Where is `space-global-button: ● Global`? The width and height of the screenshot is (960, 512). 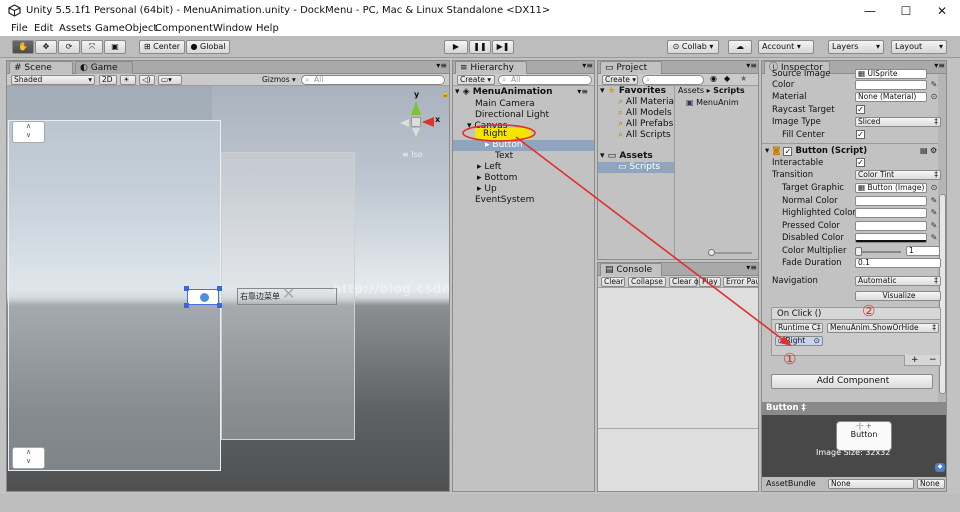 space-global-button: ● Global is located at coordinates (208, 47).